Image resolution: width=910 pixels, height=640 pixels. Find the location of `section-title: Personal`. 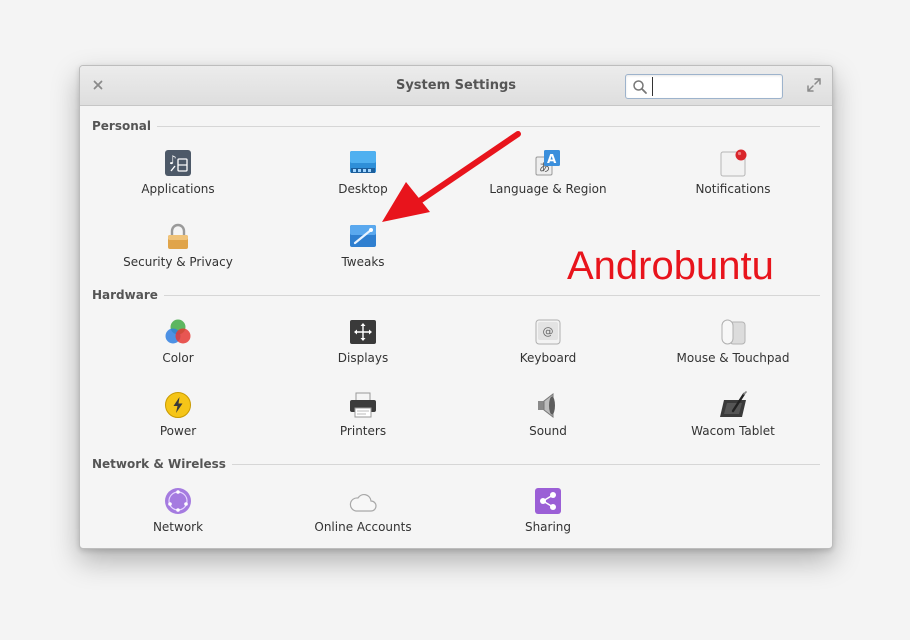

section-title: Personal is located at coordinates (124, 126).